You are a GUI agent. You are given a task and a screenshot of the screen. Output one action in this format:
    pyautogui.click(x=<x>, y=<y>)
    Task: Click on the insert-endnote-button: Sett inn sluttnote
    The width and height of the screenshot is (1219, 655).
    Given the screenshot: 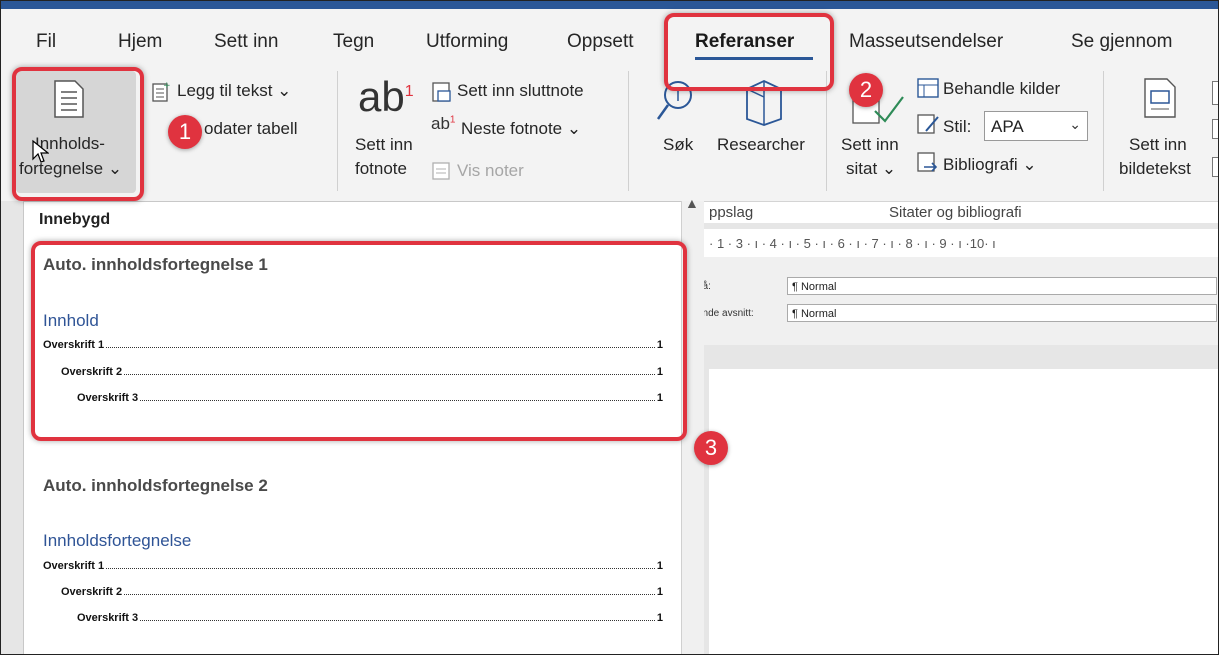 What is the action you would take?
    pyautogui.click(x=520, y=91)
    